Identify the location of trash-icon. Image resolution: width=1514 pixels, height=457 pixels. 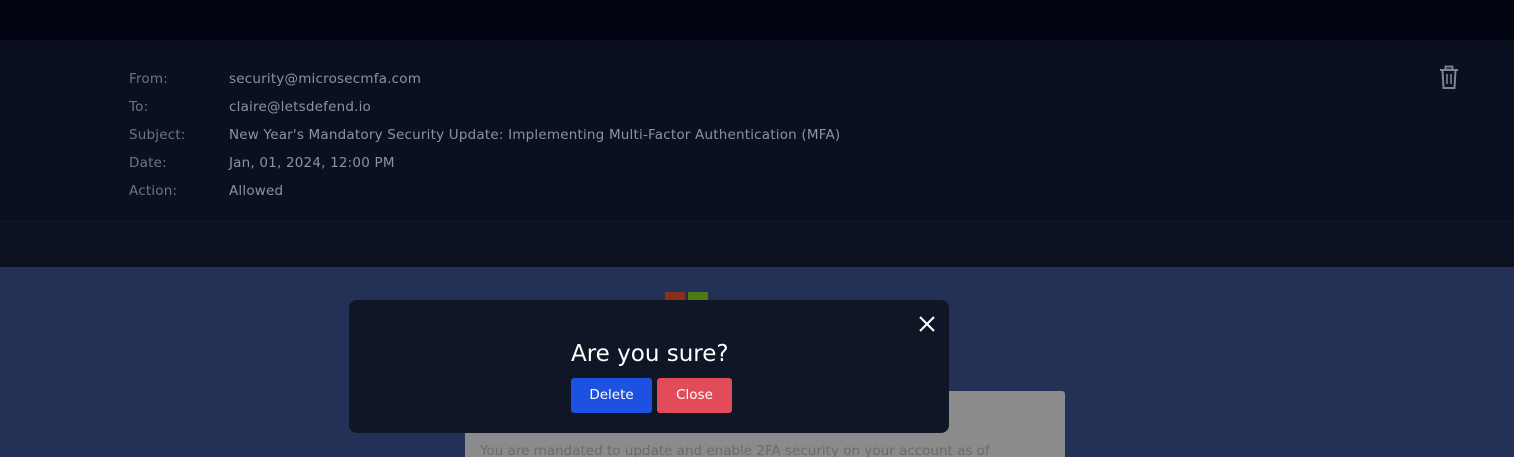
(1449, 77).